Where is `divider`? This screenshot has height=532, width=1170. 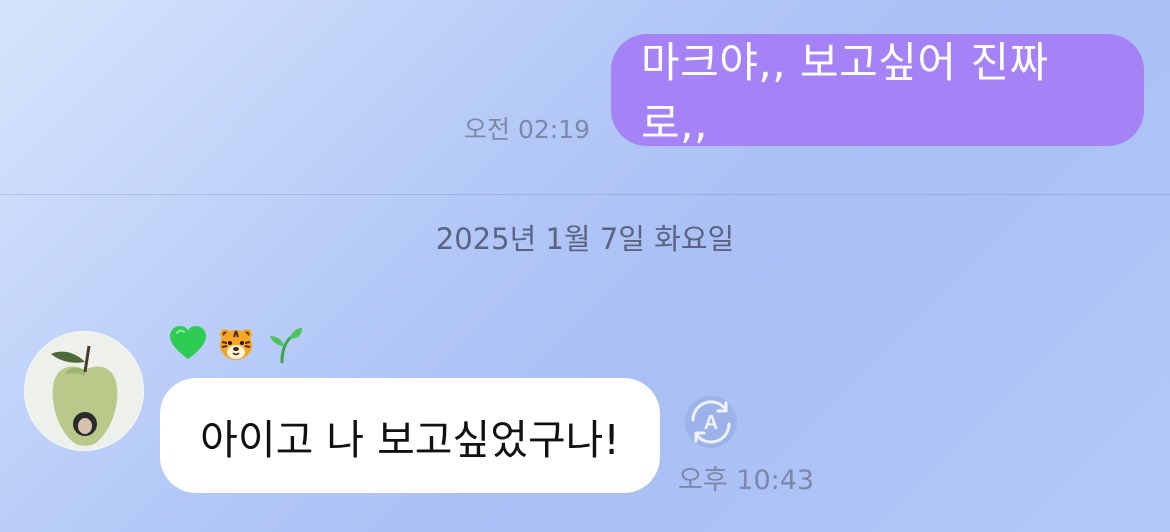 divider is located at coordinates (585, 194).